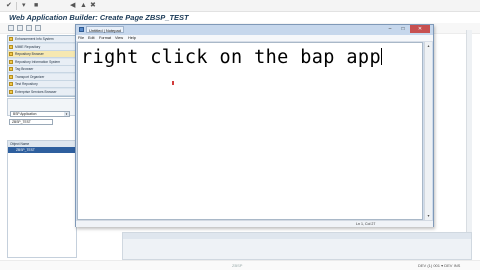  What do you see at coordinates (105, 29) in the screenshot?
I see `notepad-title: Untitled | Notepad` at bounding box center [105, 29].